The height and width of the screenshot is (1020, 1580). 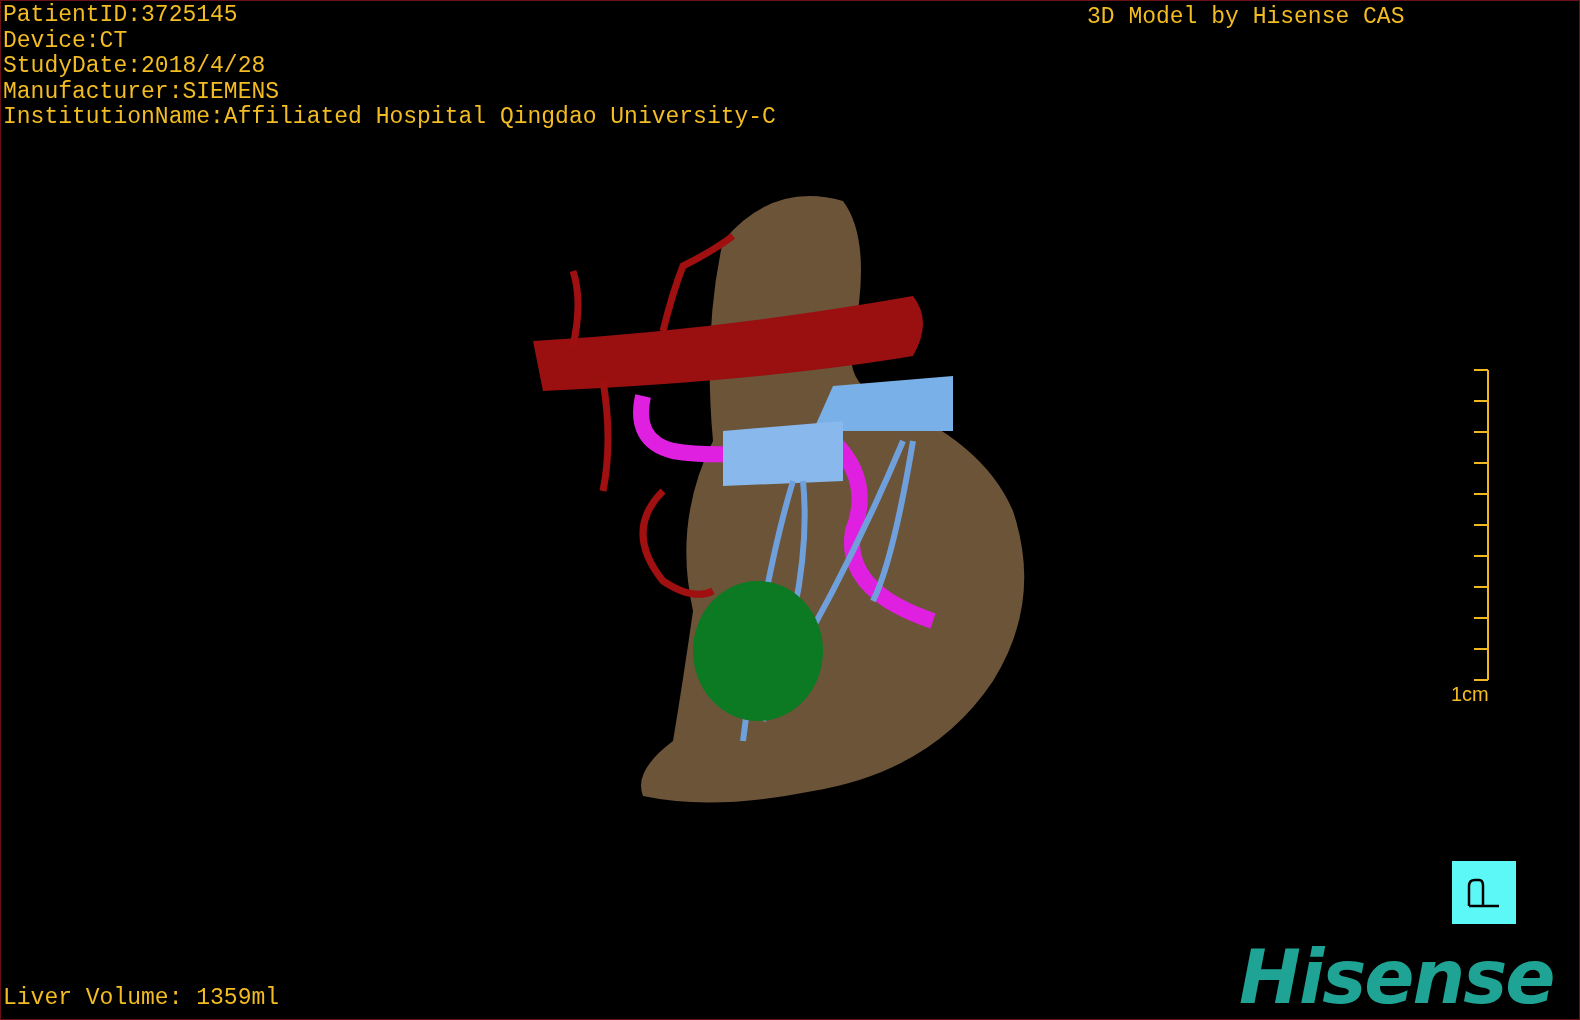 I want to click on study-info-text: StudyDate:2018/4/28, so click(x=134, y=67).